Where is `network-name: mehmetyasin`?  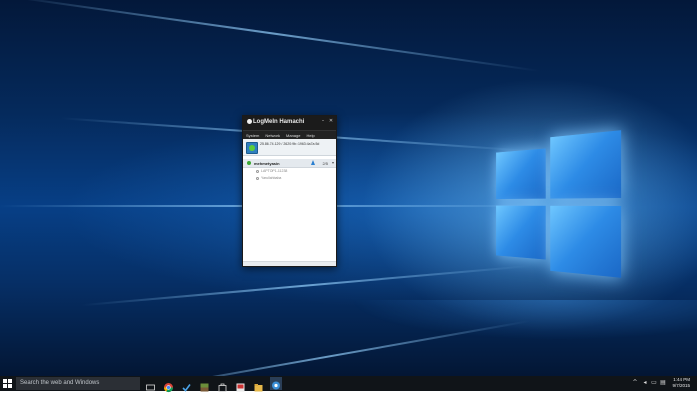 network-name: mehmetyasin is located at coordinates (267, 163).